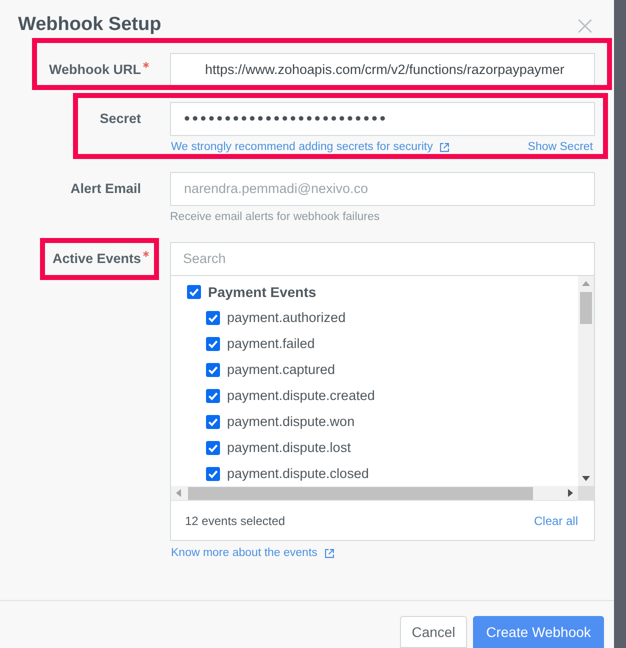 The height and width of the screenshot is (648, 626). What do you see at coordinates (291, 422) in the screenshot?
I see `event-label: payment.dispute.won` at bounding box center [291, 422].